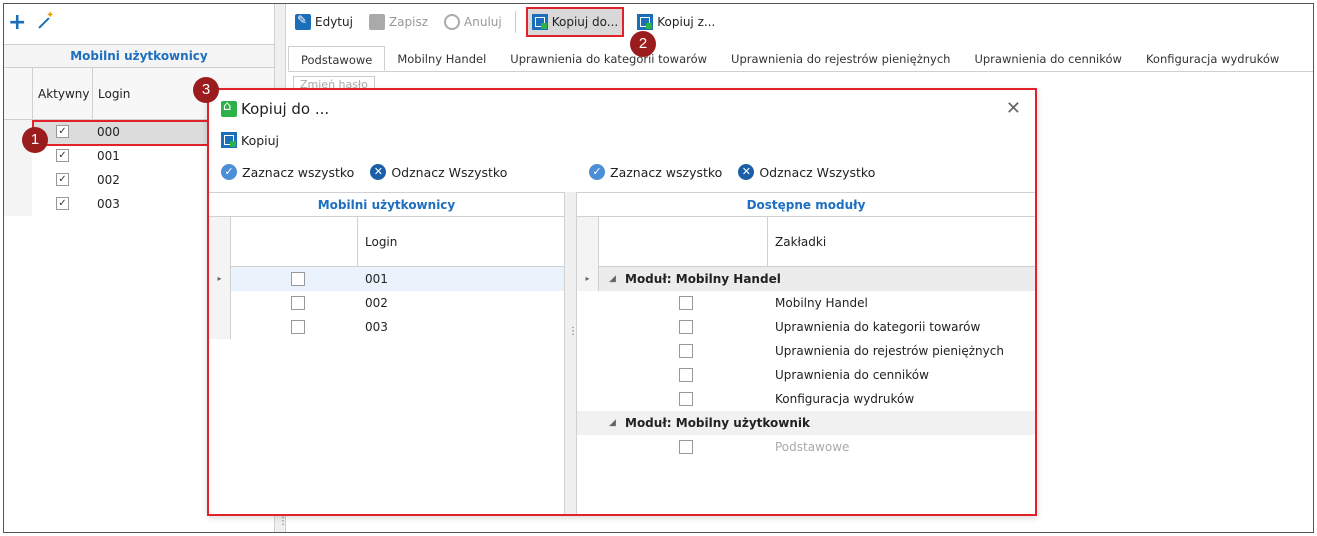 Image resolution: width=1317 pixels, height=536 pixels. What do you see at coordinates (44, 21) in the screenshot?
I see `magic-wand-icon` at bounding box center [44, 21].